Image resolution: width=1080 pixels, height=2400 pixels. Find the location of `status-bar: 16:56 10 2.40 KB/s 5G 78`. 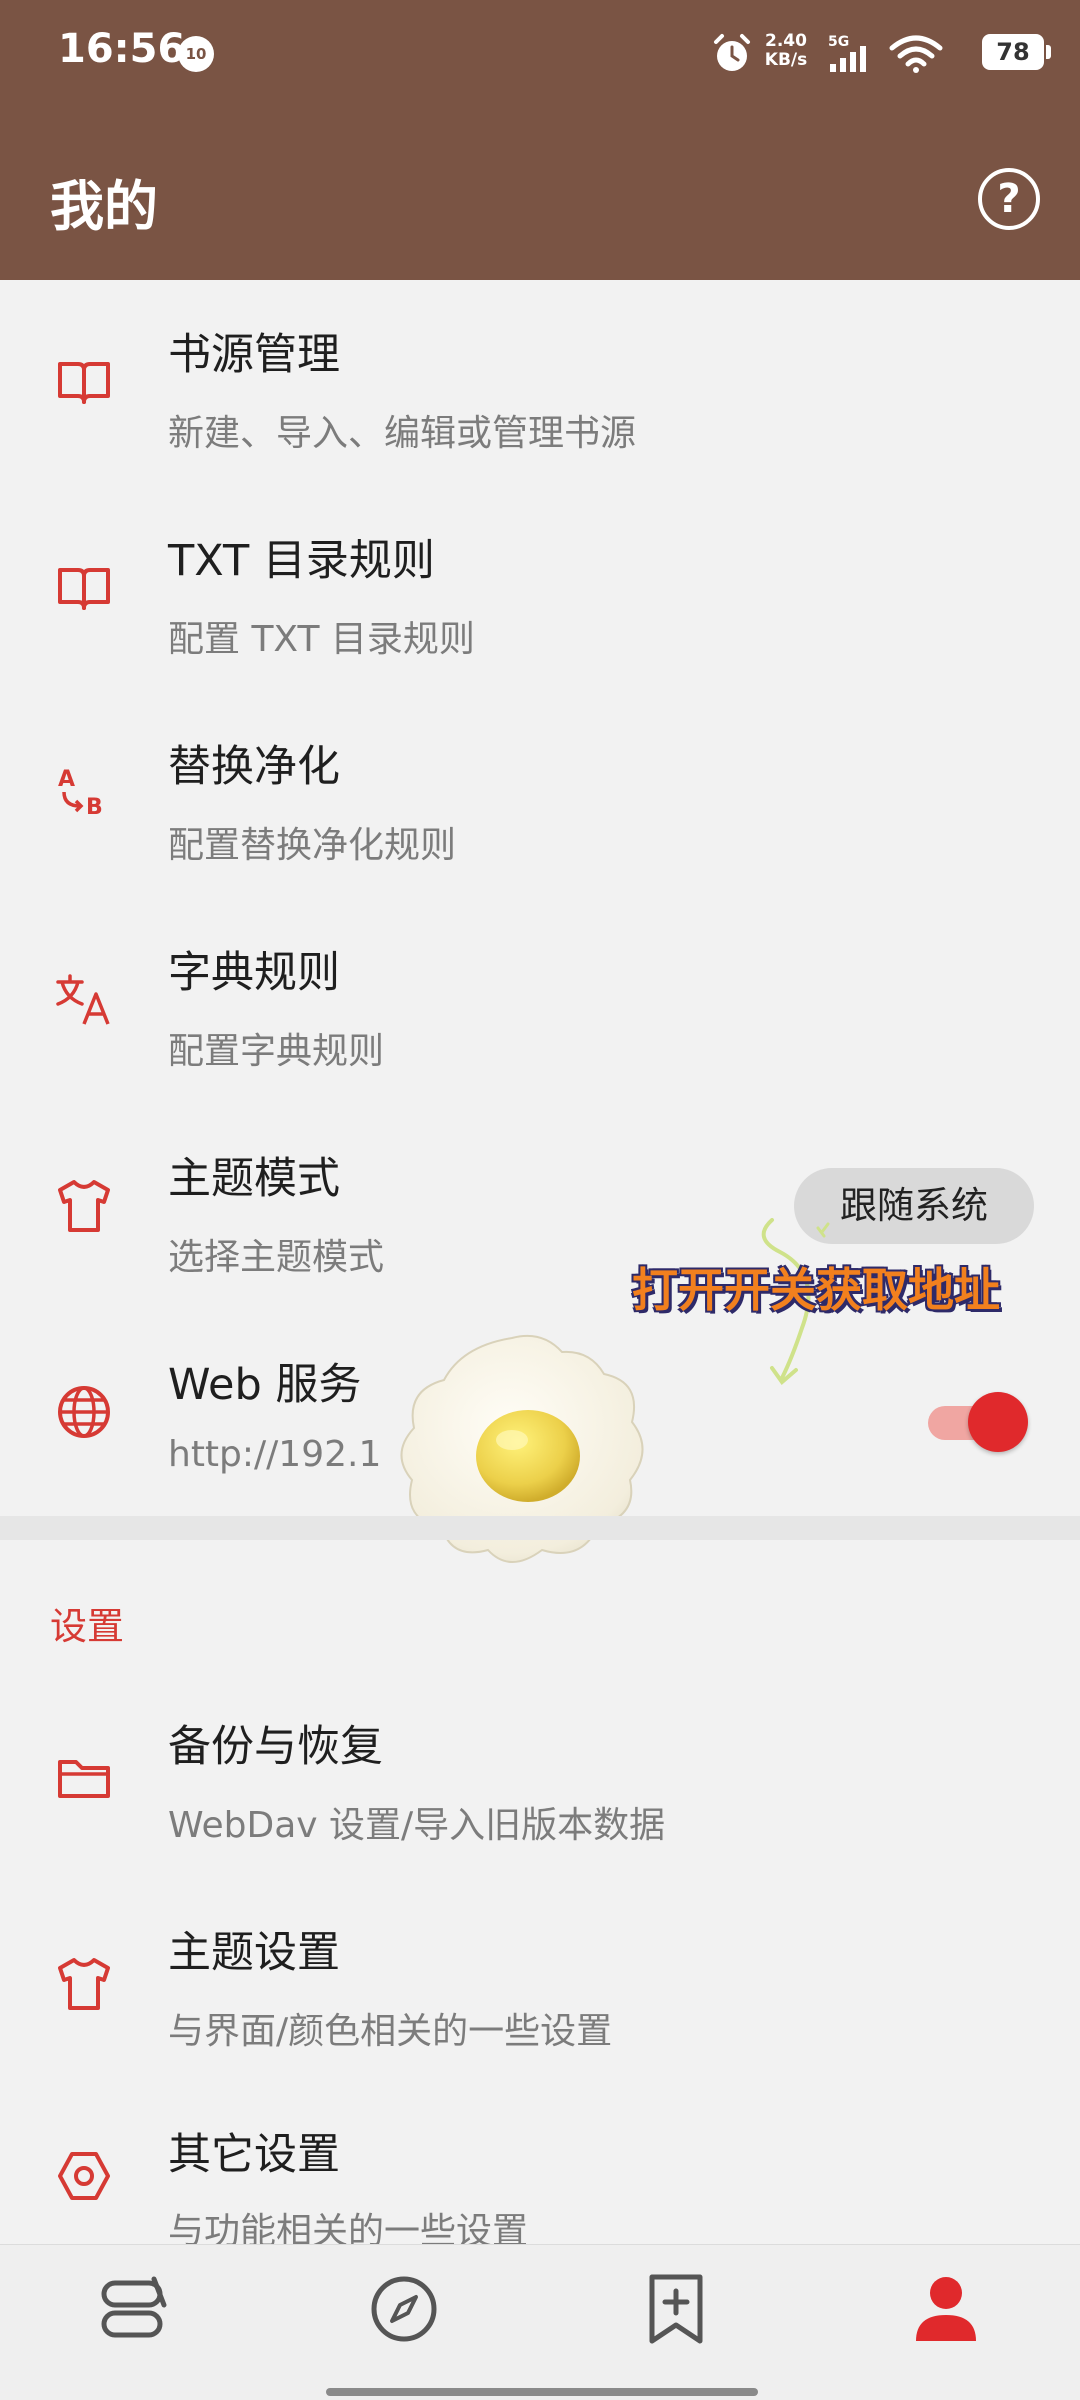

status-bar: 16:56 10 2.40 KB/s 5G 78 is located at coordinates (540, 55).